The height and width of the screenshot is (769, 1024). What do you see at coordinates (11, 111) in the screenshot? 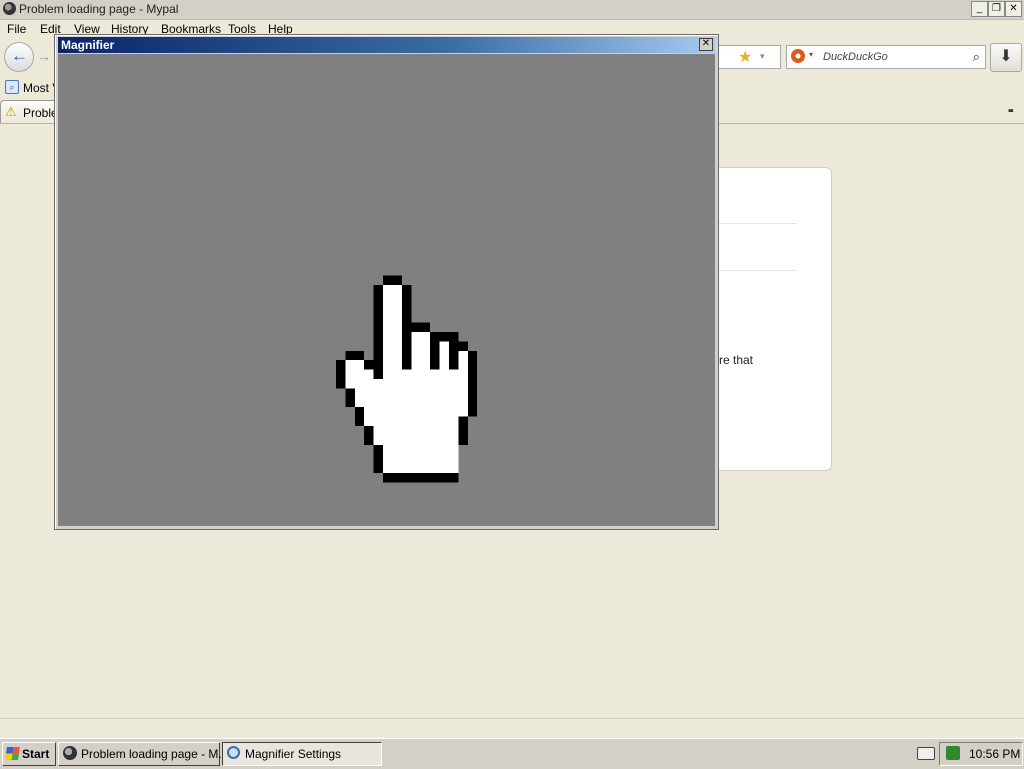
I see `warning-icon: ⚠` at bounding box center [11, 111].